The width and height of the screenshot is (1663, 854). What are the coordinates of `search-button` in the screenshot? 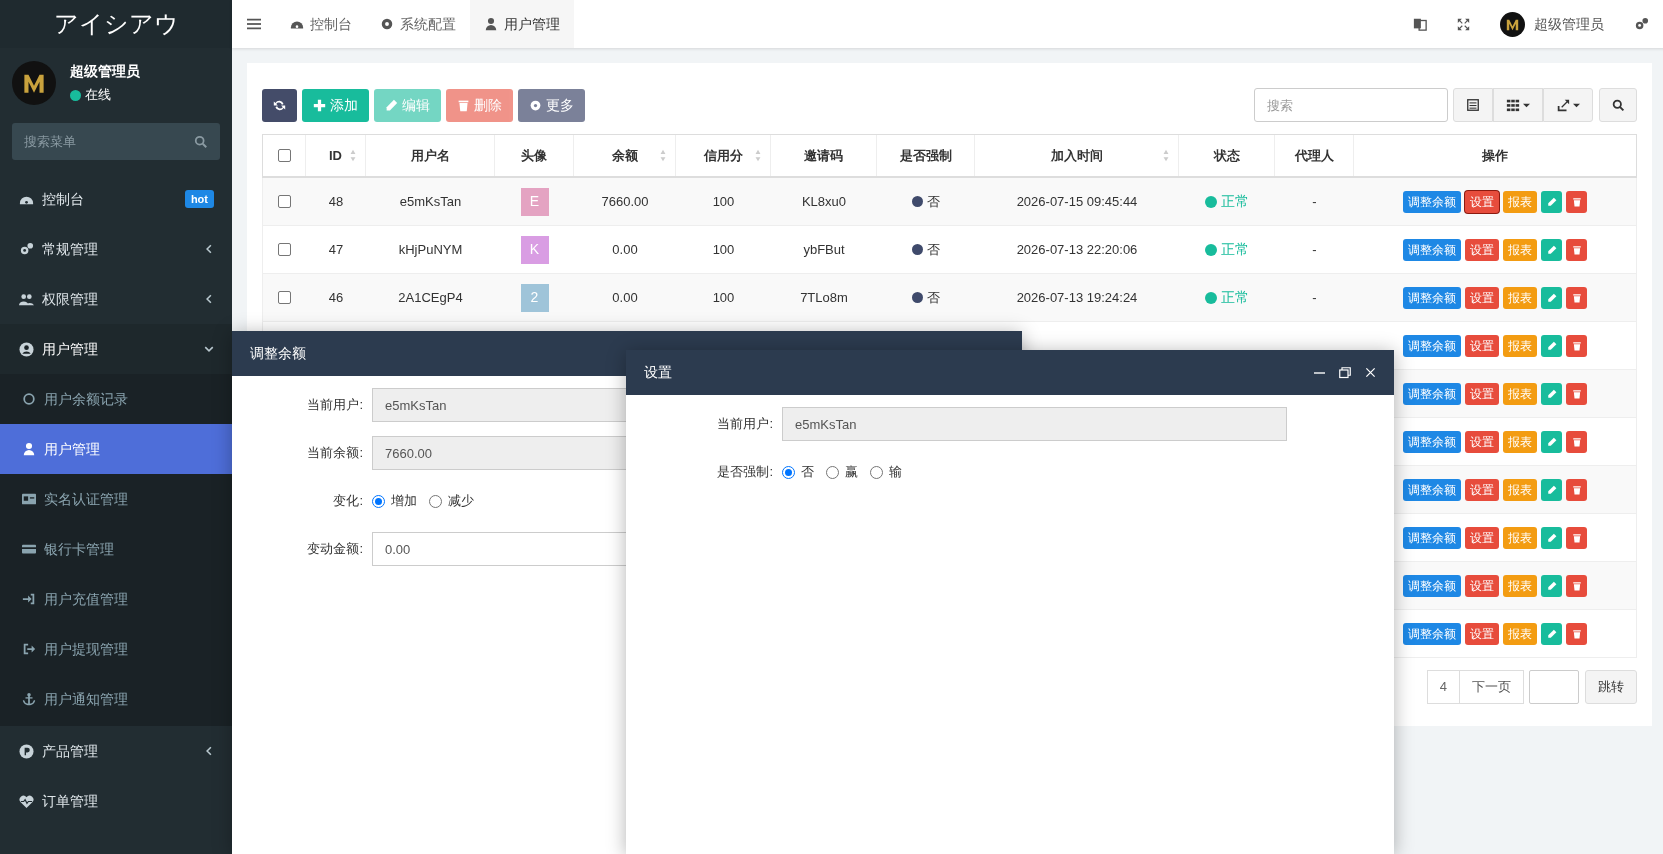 It's located at (1618, 105).